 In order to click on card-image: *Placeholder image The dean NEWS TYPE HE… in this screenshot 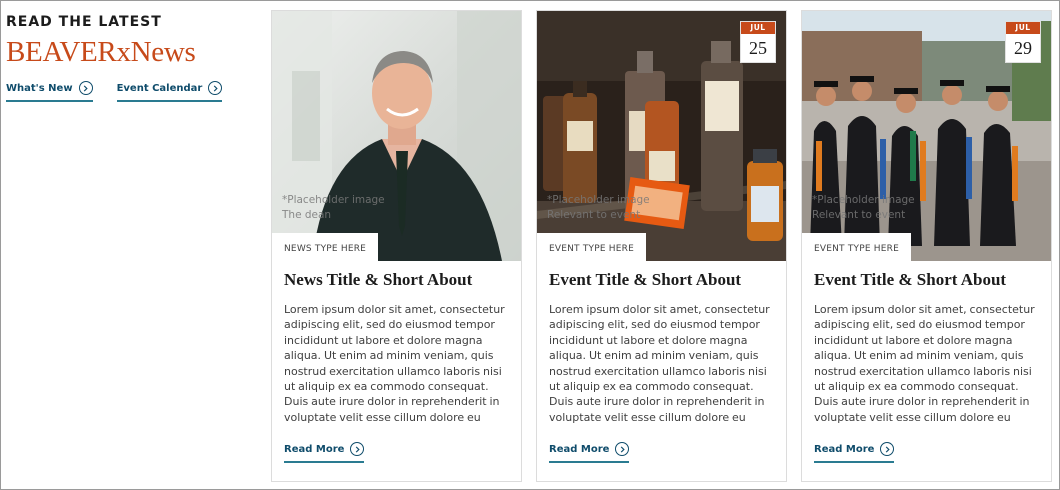, I will do `click(396, 136)`.